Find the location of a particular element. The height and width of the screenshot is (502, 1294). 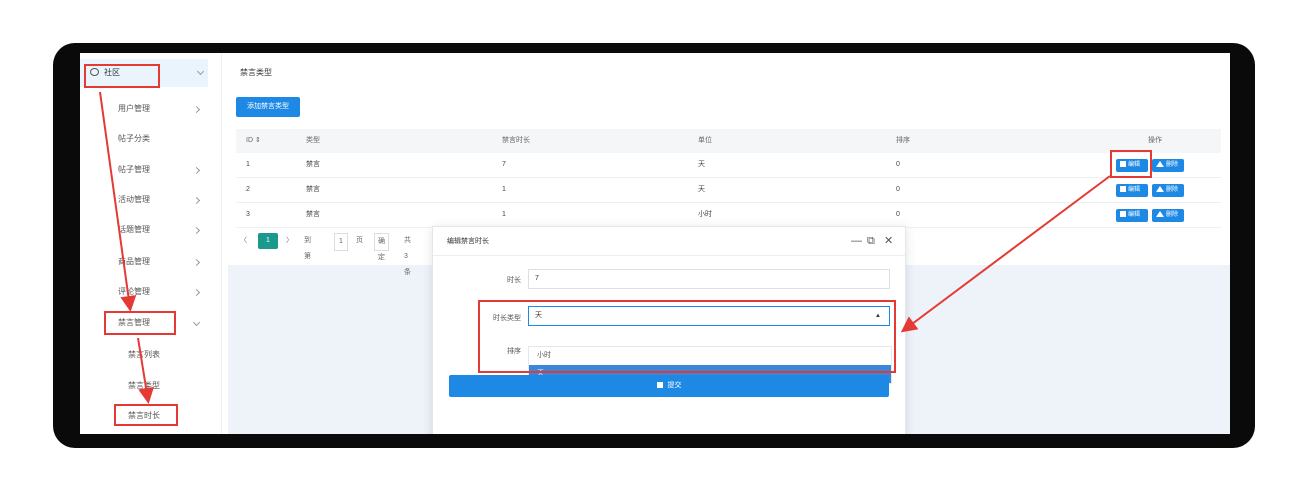

column-header-sort: 排序 is located at coordinates (903, 140).